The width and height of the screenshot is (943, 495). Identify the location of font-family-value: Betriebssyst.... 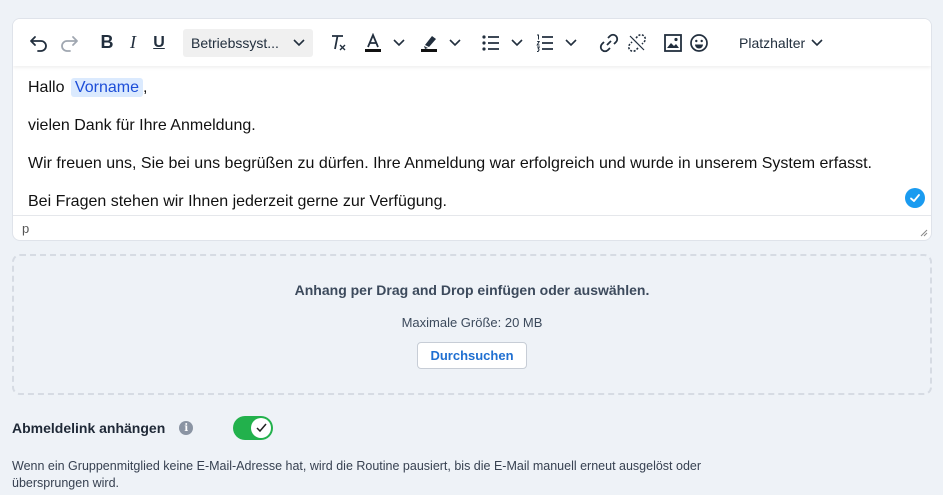
(235, 42).